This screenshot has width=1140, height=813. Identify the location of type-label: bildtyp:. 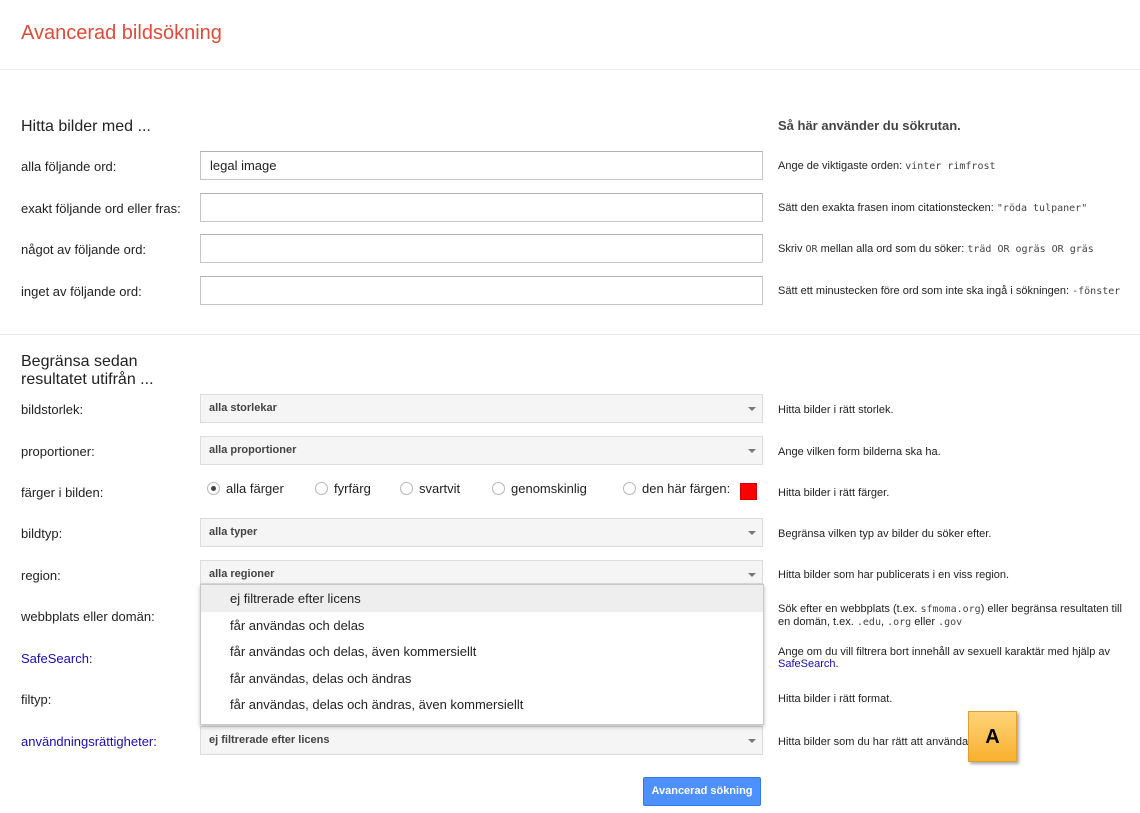
(42, 533).